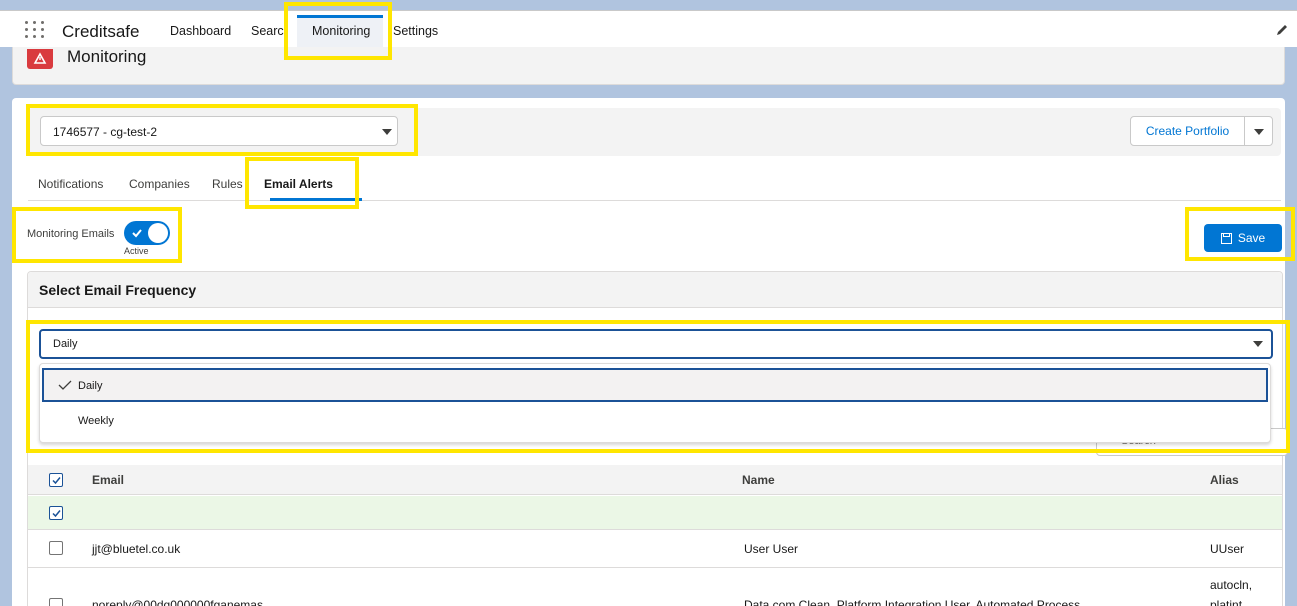 This screenshot has width=1297, height=606. I want to click on column-alias: Alias, so click(1224, 480).